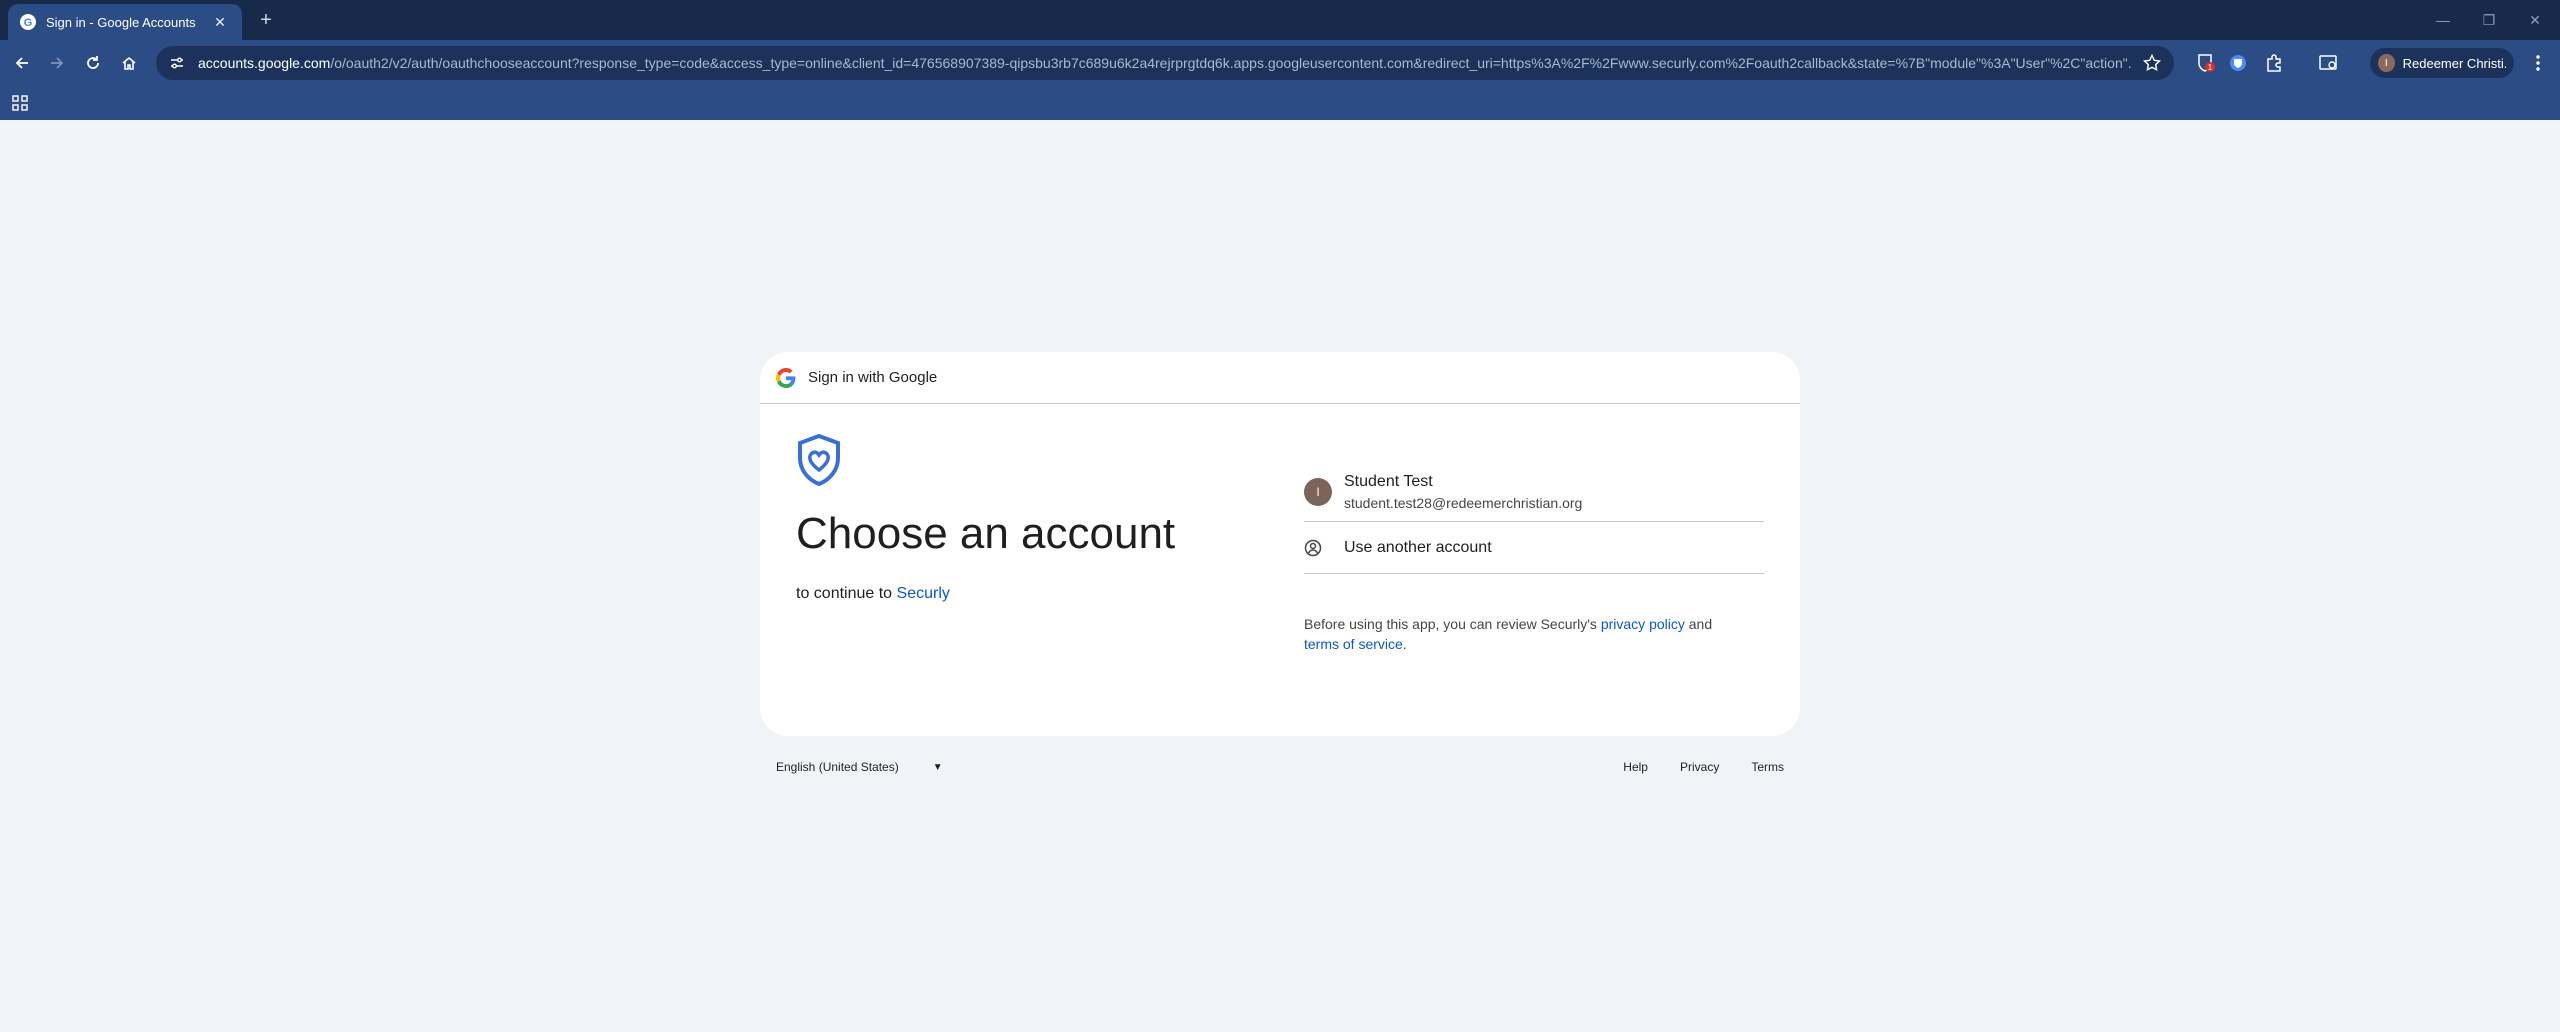 The height and width of the screenshot is (1032, 2560). I want to click on card-header-text: Sign in with Google, so click(873, 377).